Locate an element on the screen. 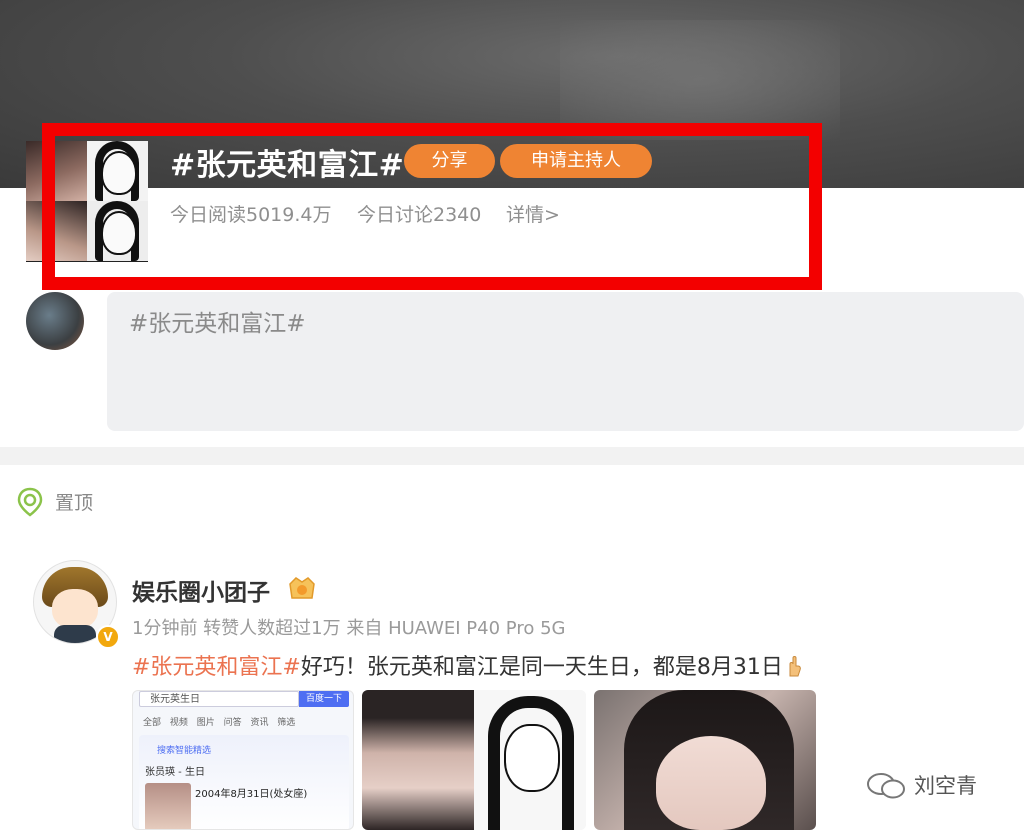  watermark-text: 刘空青 is located at coordinates (945, 786).